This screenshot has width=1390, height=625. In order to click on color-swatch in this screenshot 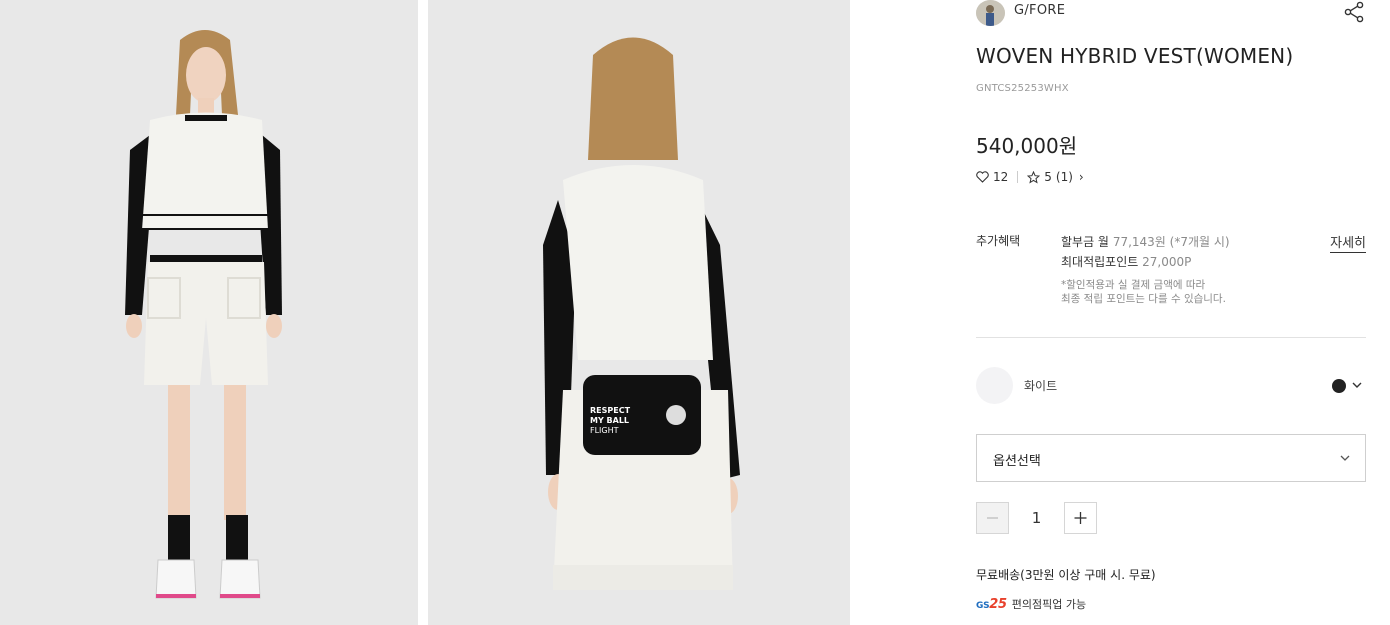, I will do `click(1339, 386)`.